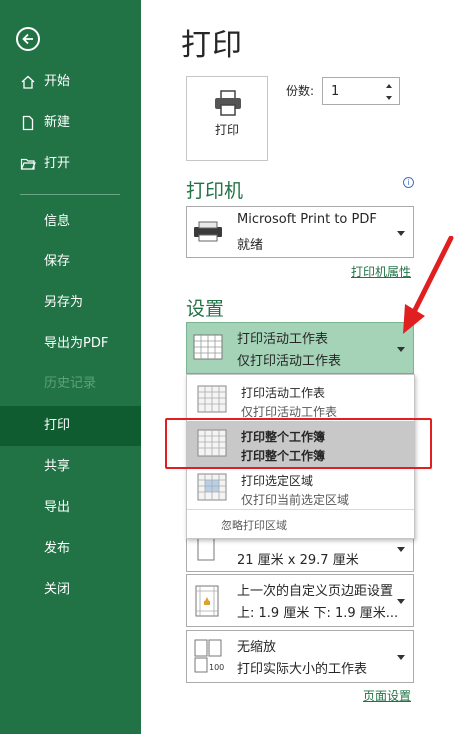  I want to click on nav-share-label: 共享, so click(57, 466).